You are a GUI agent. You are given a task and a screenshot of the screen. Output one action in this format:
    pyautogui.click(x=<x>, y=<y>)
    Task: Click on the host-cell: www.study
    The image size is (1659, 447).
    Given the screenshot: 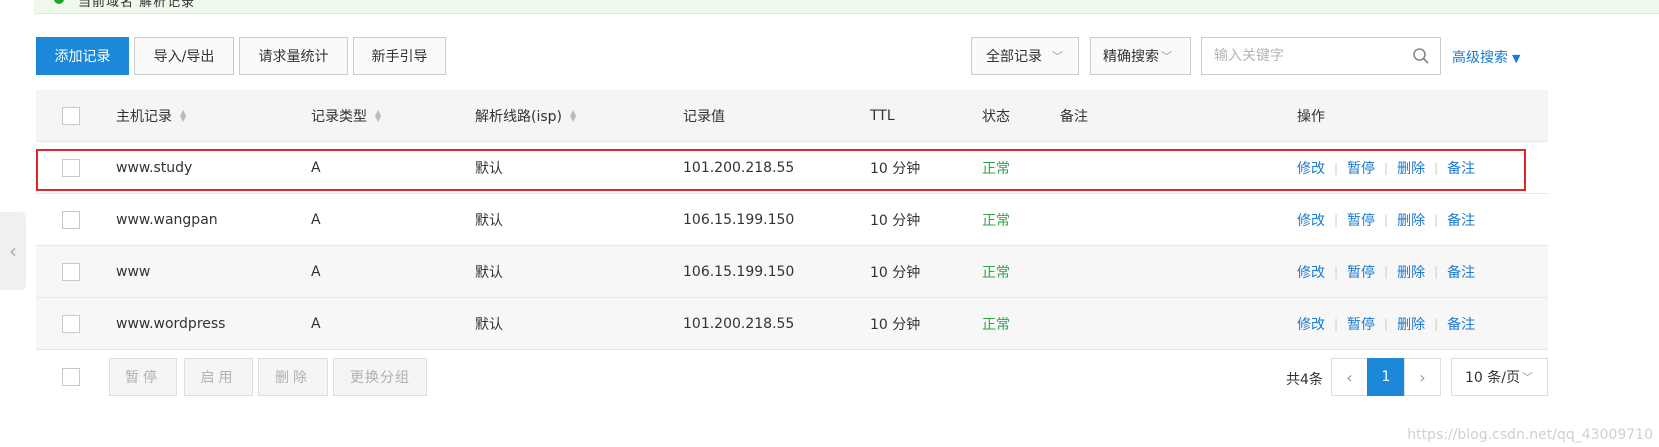 What is the action you would take?
    pyautogui.click(x=154, y=168)
    